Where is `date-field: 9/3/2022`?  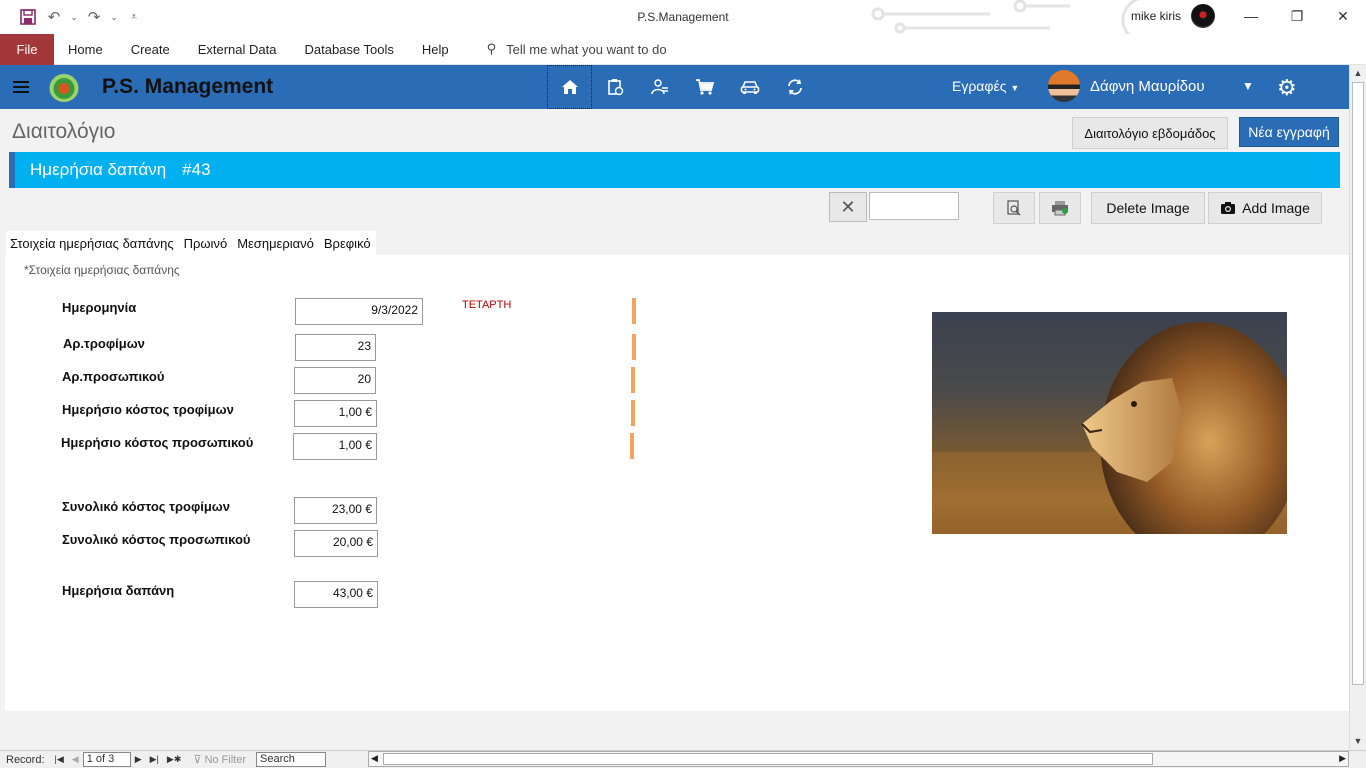
date-field: 9/3/2022 is located at coordinates (359, 311).